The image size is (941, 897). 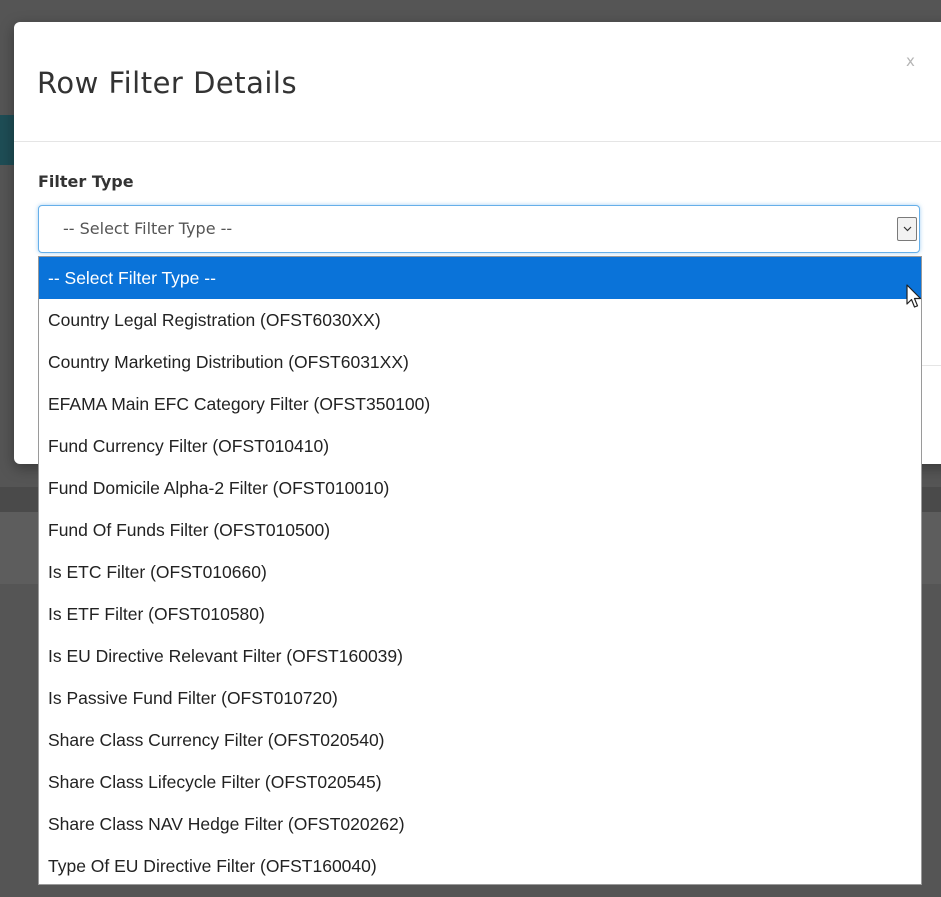 I want to click on chevron-down-icon, so click(x=907, y=229).